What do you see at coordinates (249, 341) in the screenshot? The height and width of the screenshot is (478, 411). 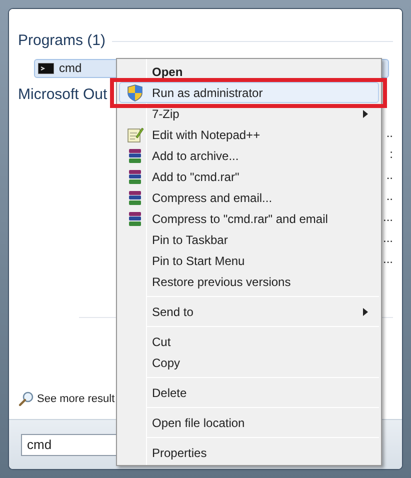 I see `menu-item: Cut` at bounding box center [249, 341].